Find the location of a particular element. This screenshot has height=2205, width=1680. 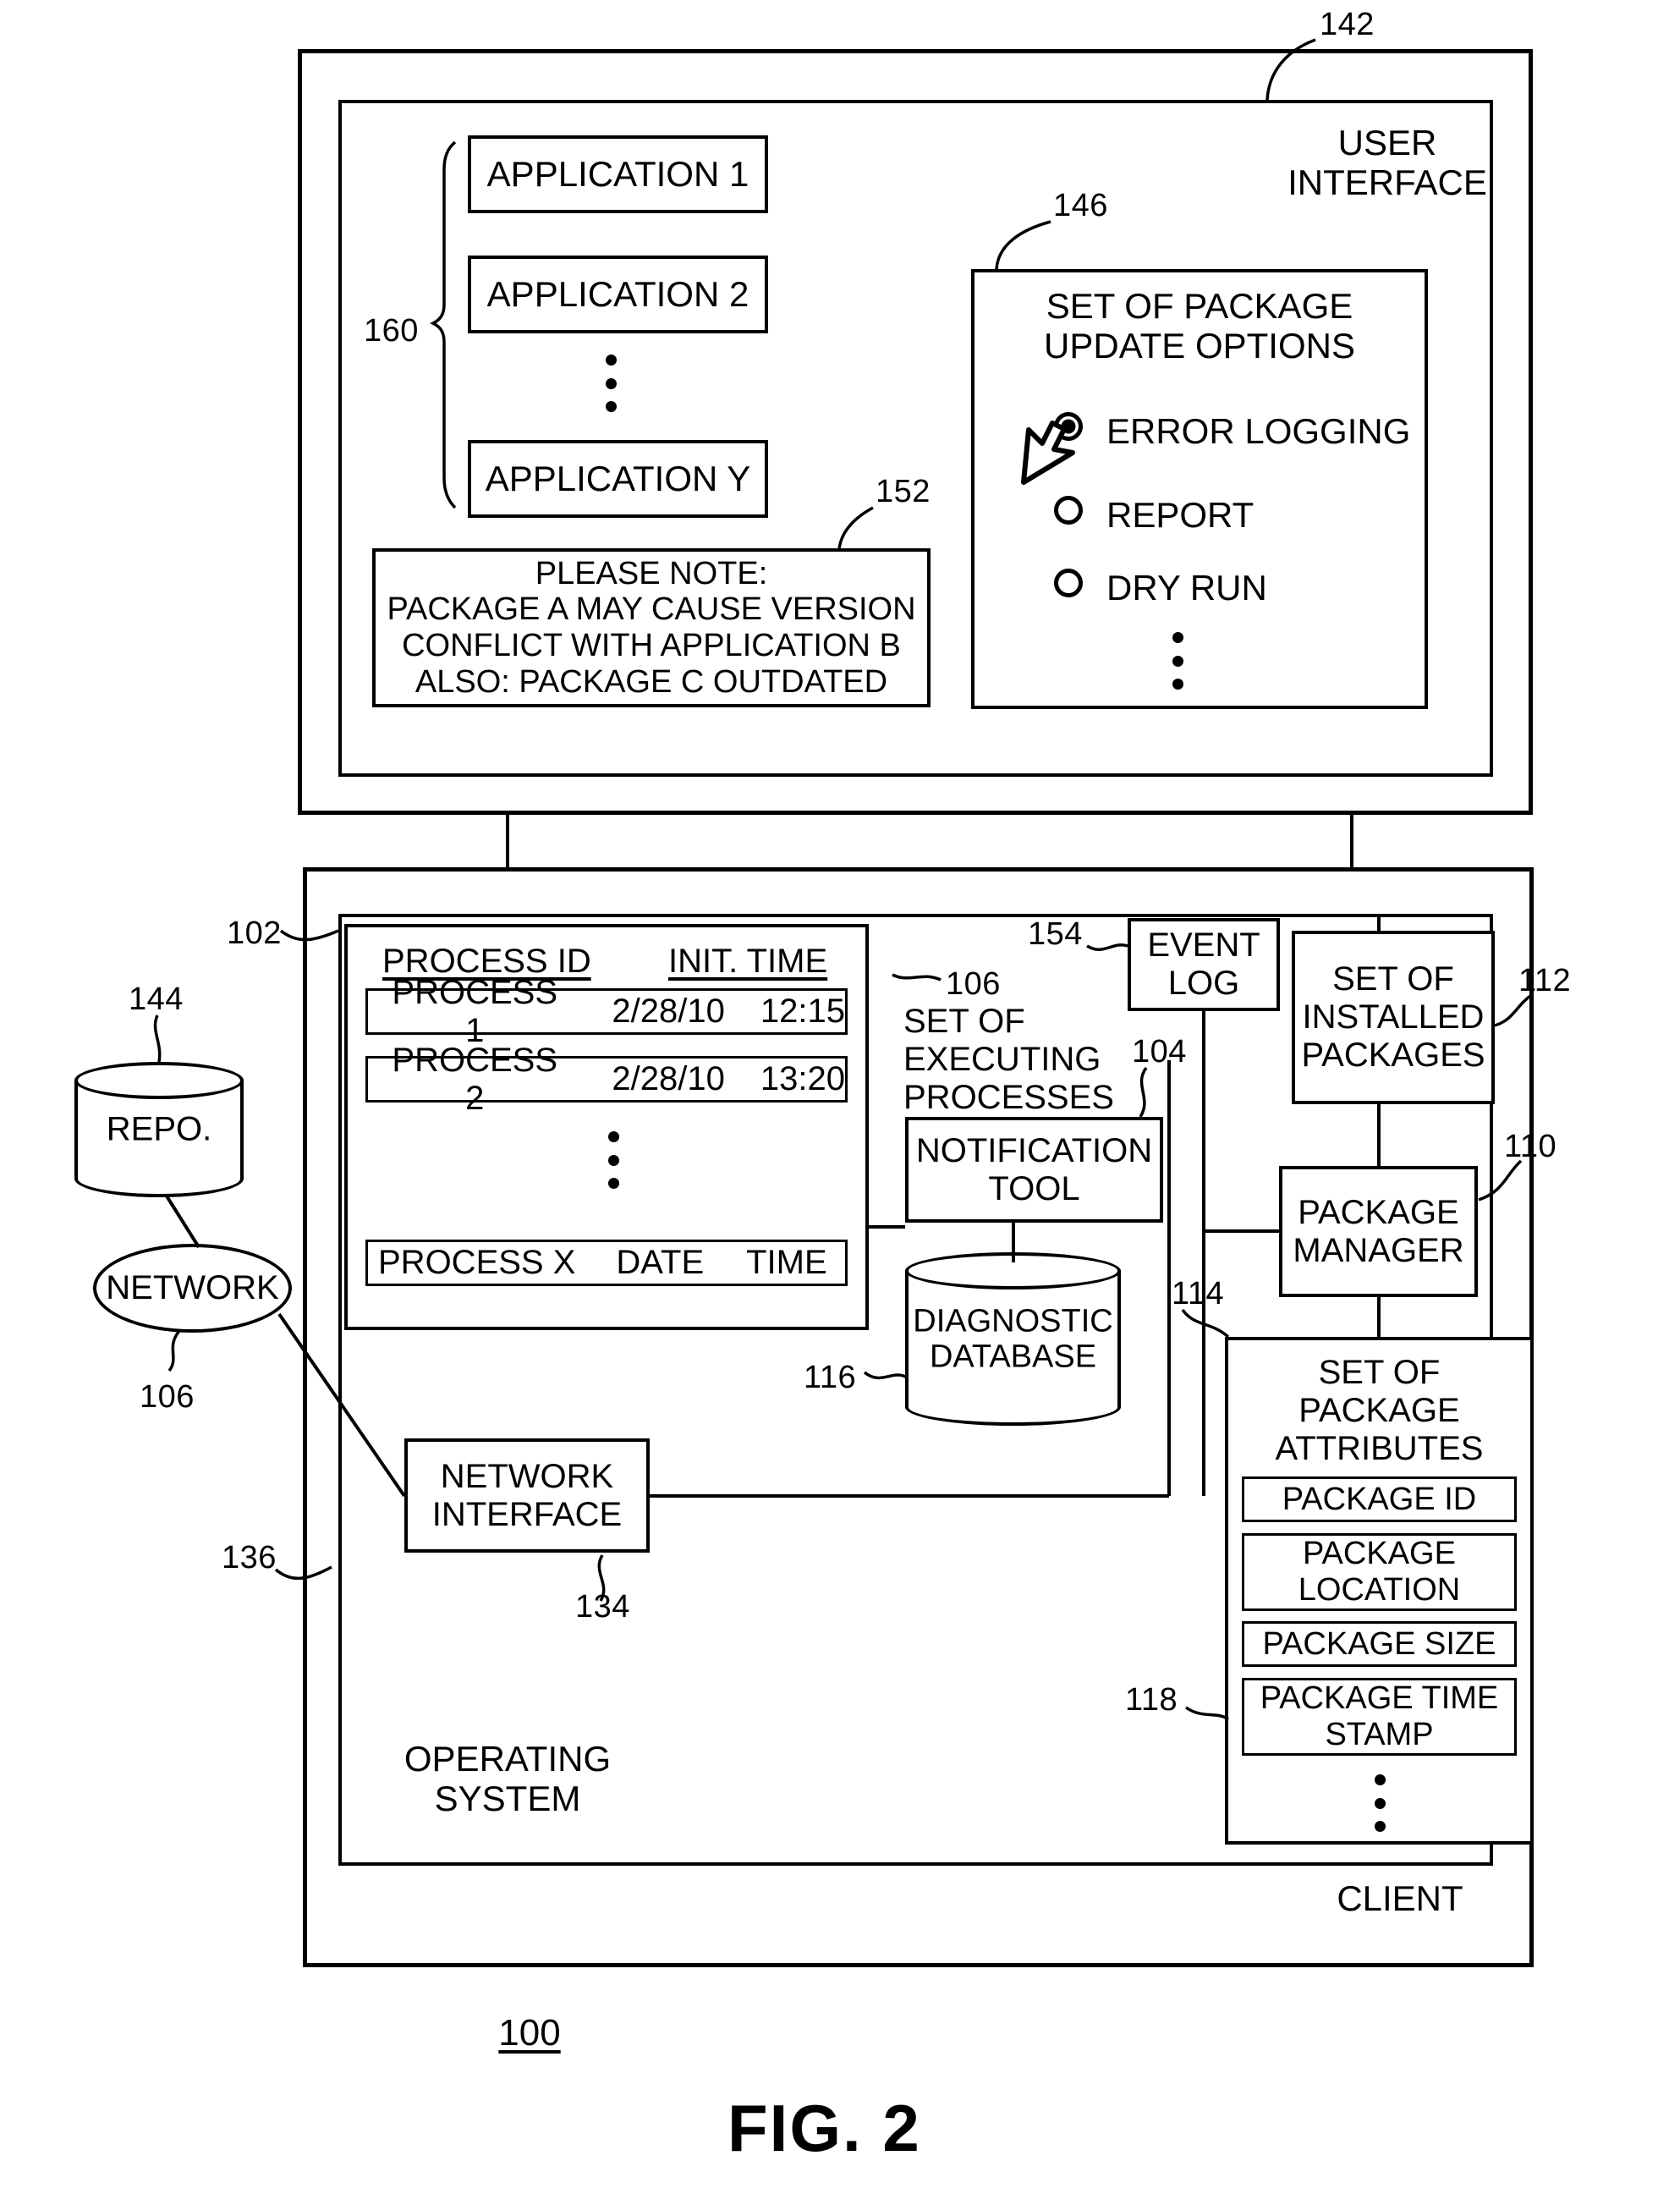

option-label-report: REPORT is located at coordinates (1180, 515).